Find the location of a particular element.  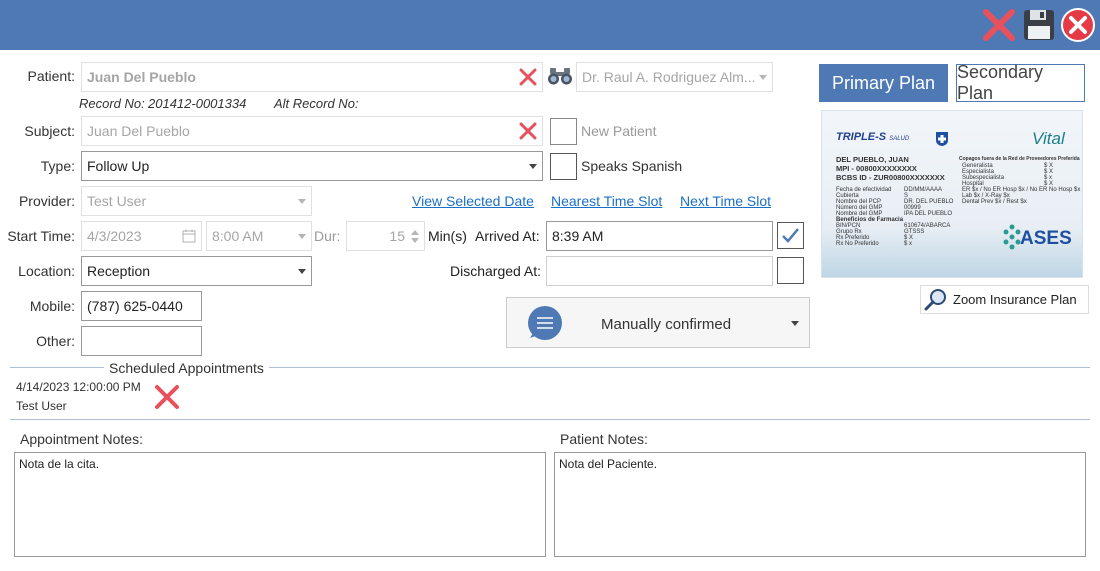

start-time-value: 8:00 AM is located at coordinates (238, 236).